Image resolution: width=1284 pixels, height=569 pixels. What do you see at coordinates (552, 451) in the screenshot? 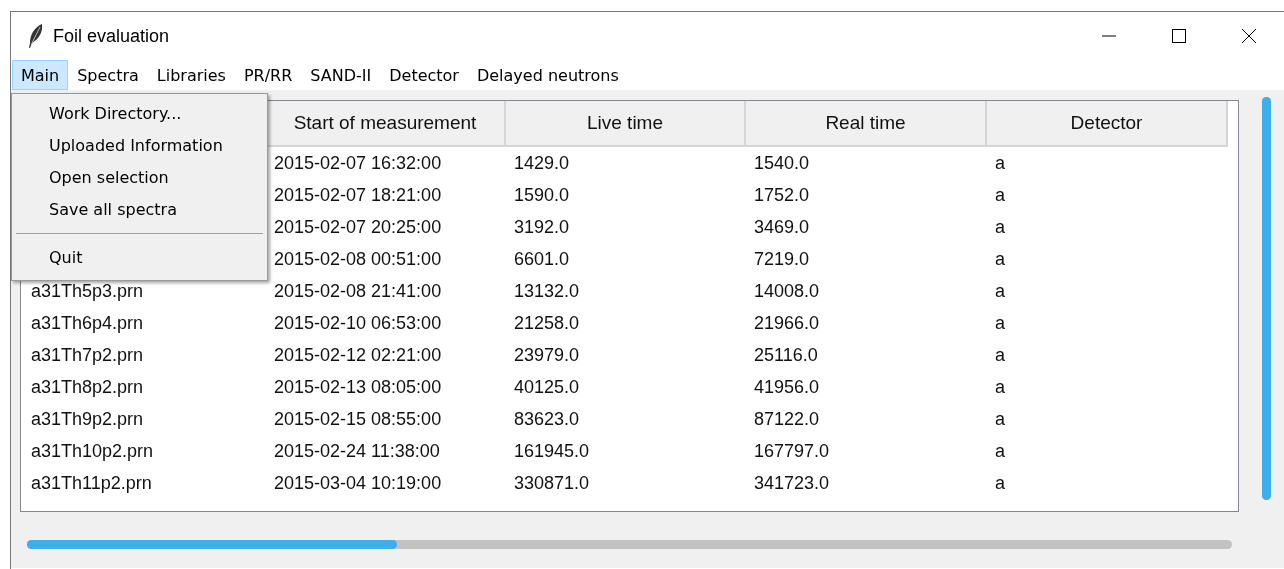
I see `table-cell-text: 161945.0` at bounding box center [552, 451].